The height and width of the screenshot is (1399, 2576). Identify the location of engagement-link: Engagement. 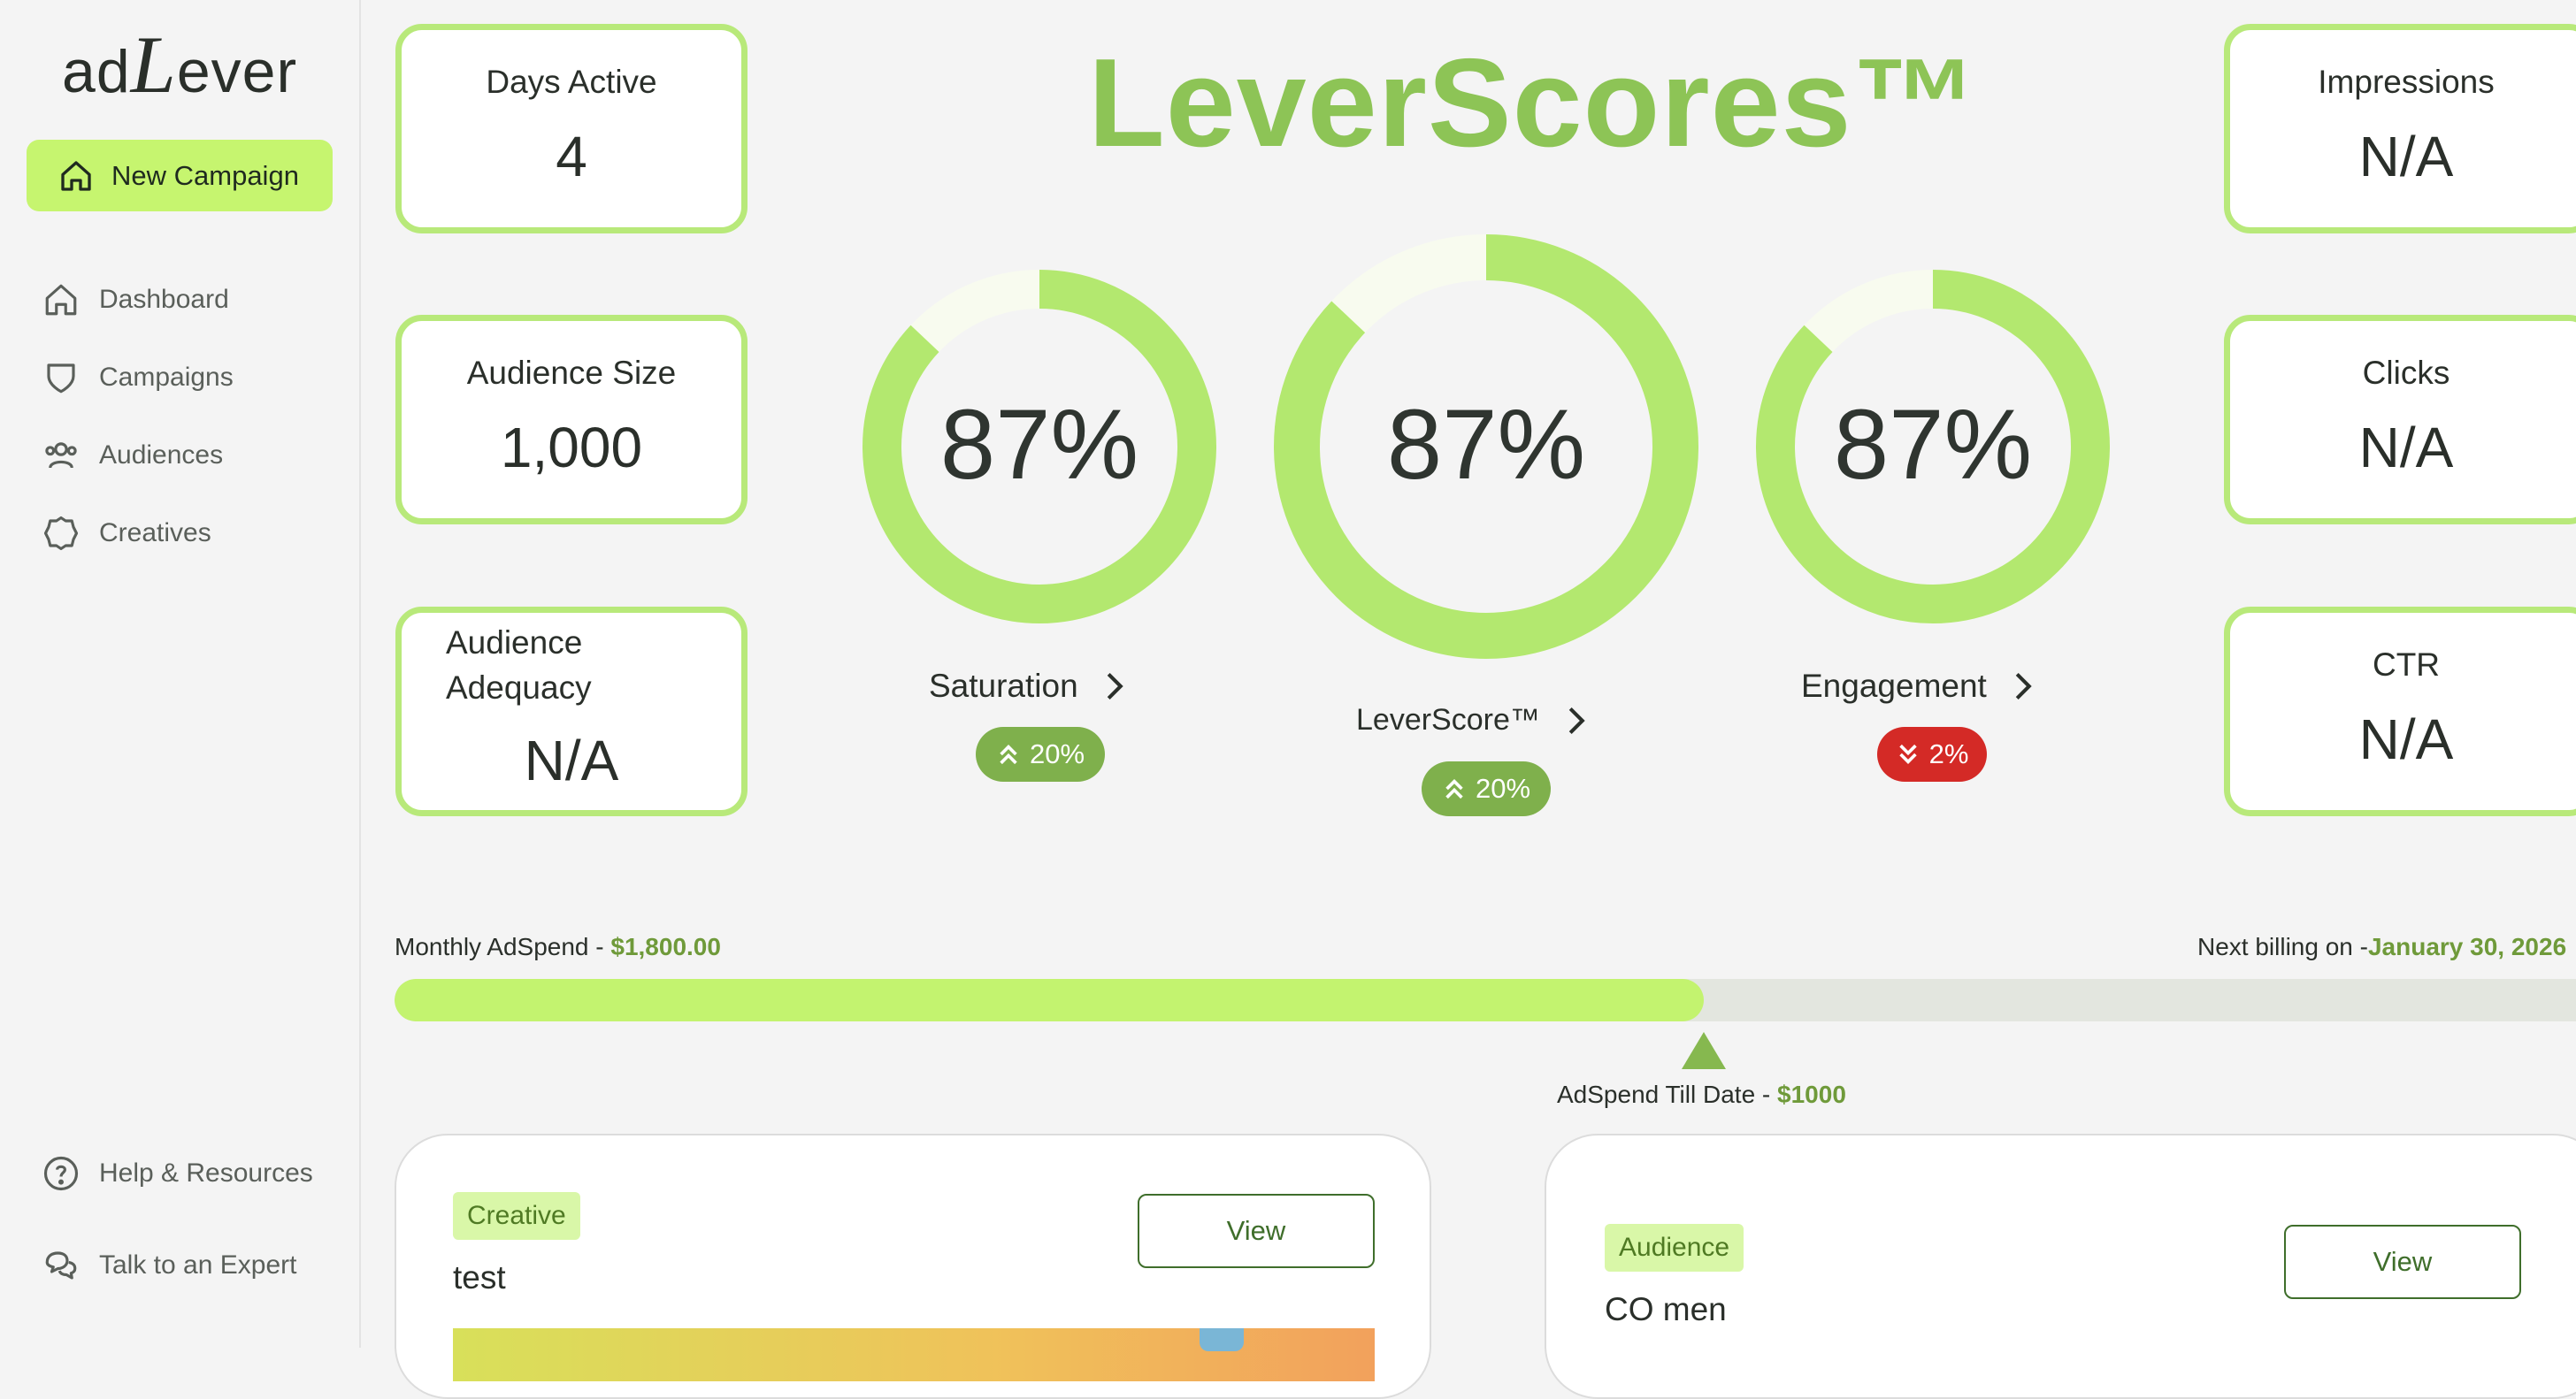
(1918, 686).